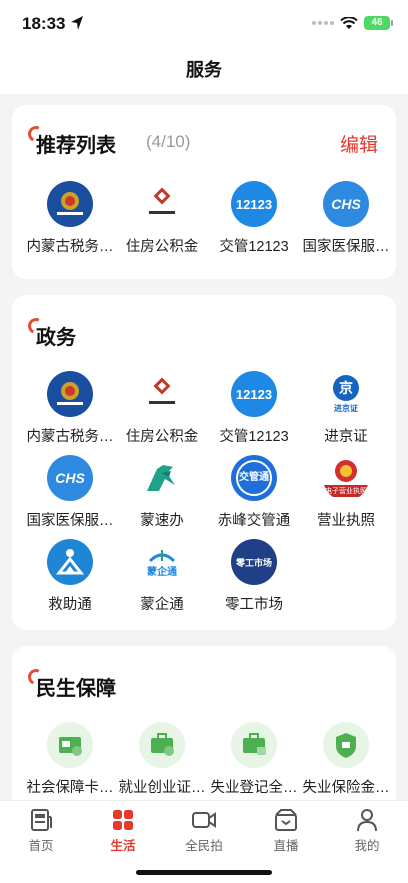 The height and width of the screenshot is (883, 408). Describe the element at coordinates (204, 830) in the screenshot. I see `tab-snapshot: 全民拍` at that location.